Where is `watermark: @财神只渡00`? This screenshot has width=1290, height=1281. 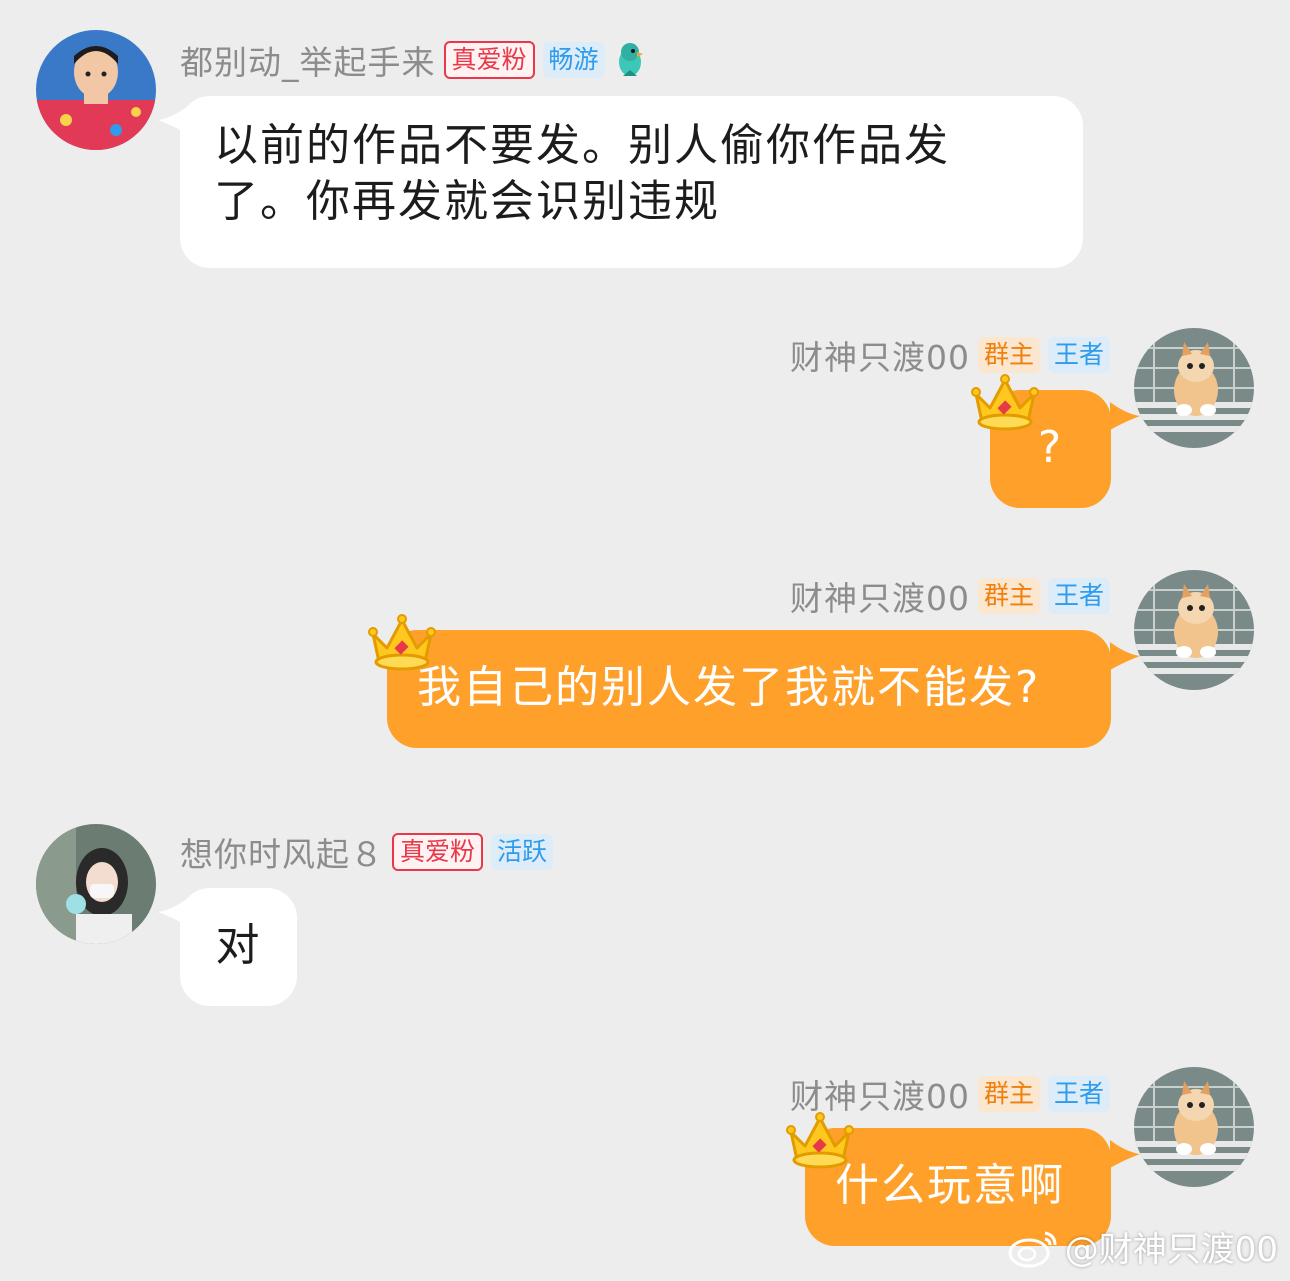
watermark: @财神只渡00 is located at coordinates (1142, 1246).